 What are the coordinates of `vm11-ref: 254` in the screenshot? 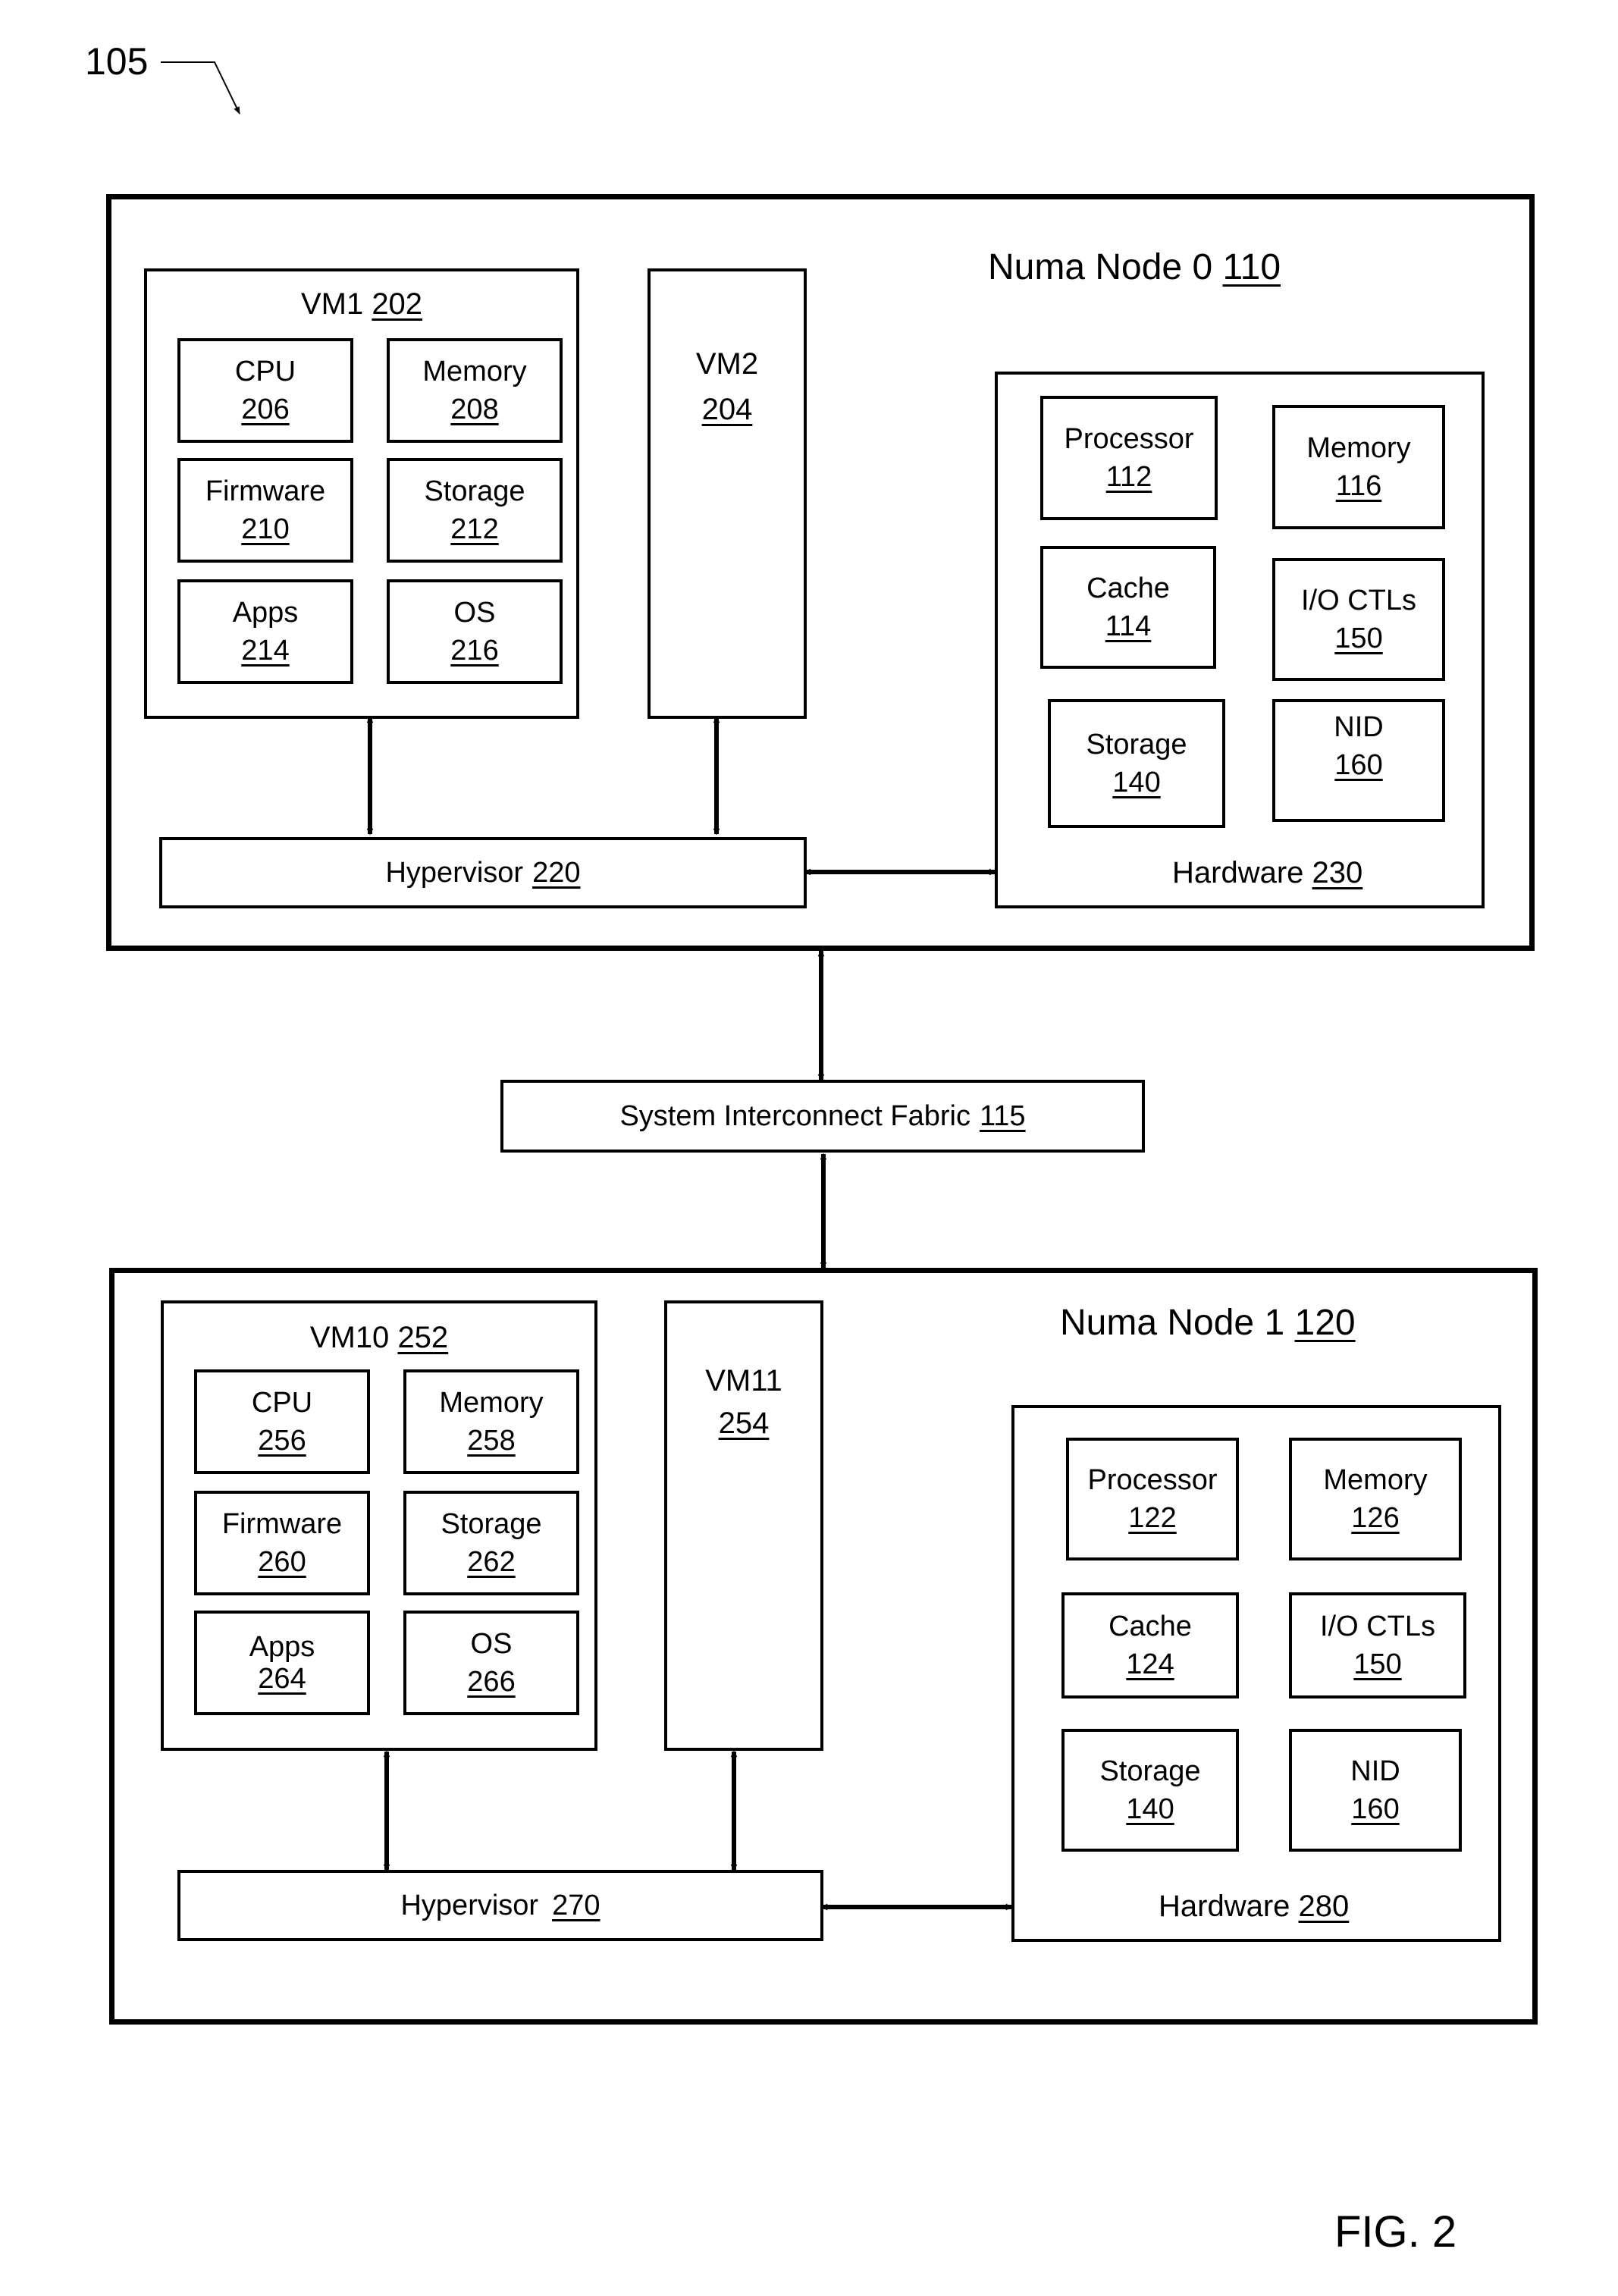 It's located at (744, 1423).